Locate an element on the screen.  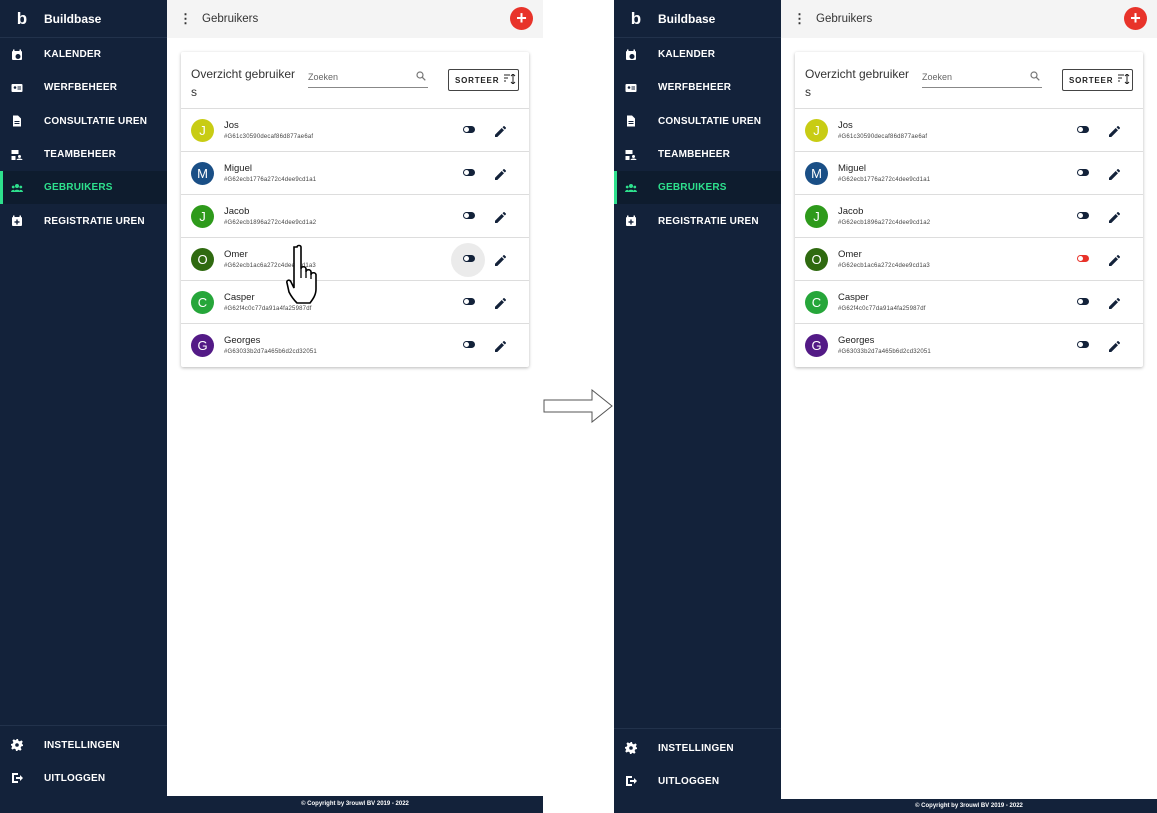
user-id: #G62f4c0c77da91a4fa25987df is located at coordinates (882, 309).